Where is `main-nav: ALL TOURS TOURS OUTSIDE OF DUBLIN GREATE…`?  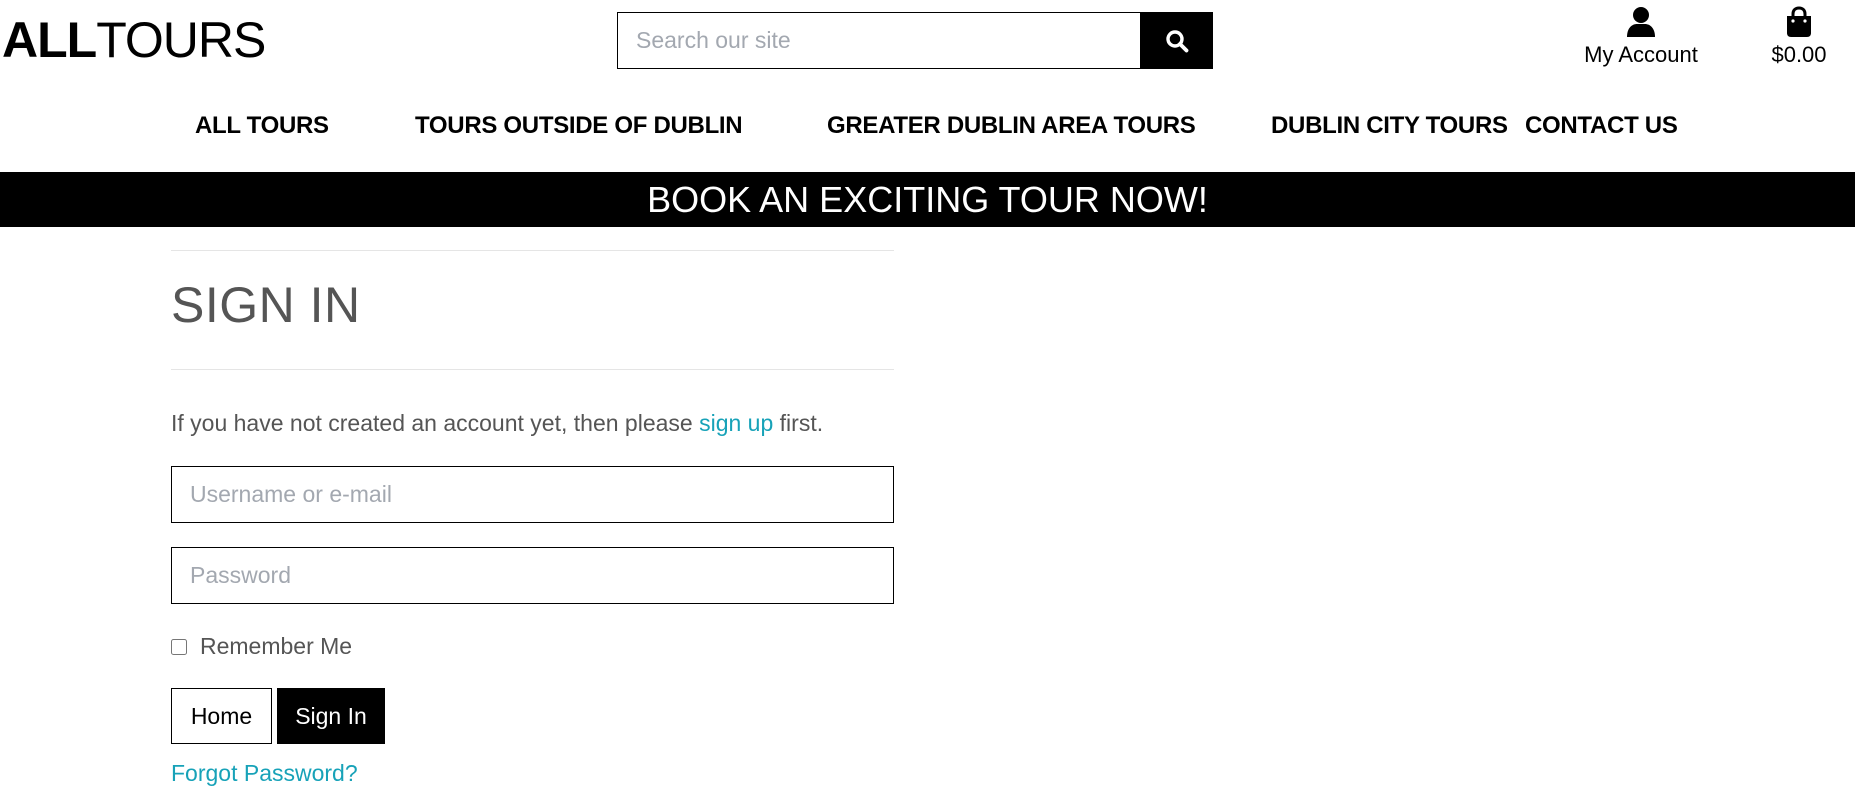
main-nav: ALL TOURS TOURS OUTSIDE OF DUBLIN GREATE… is located at coordinates (927, 130).